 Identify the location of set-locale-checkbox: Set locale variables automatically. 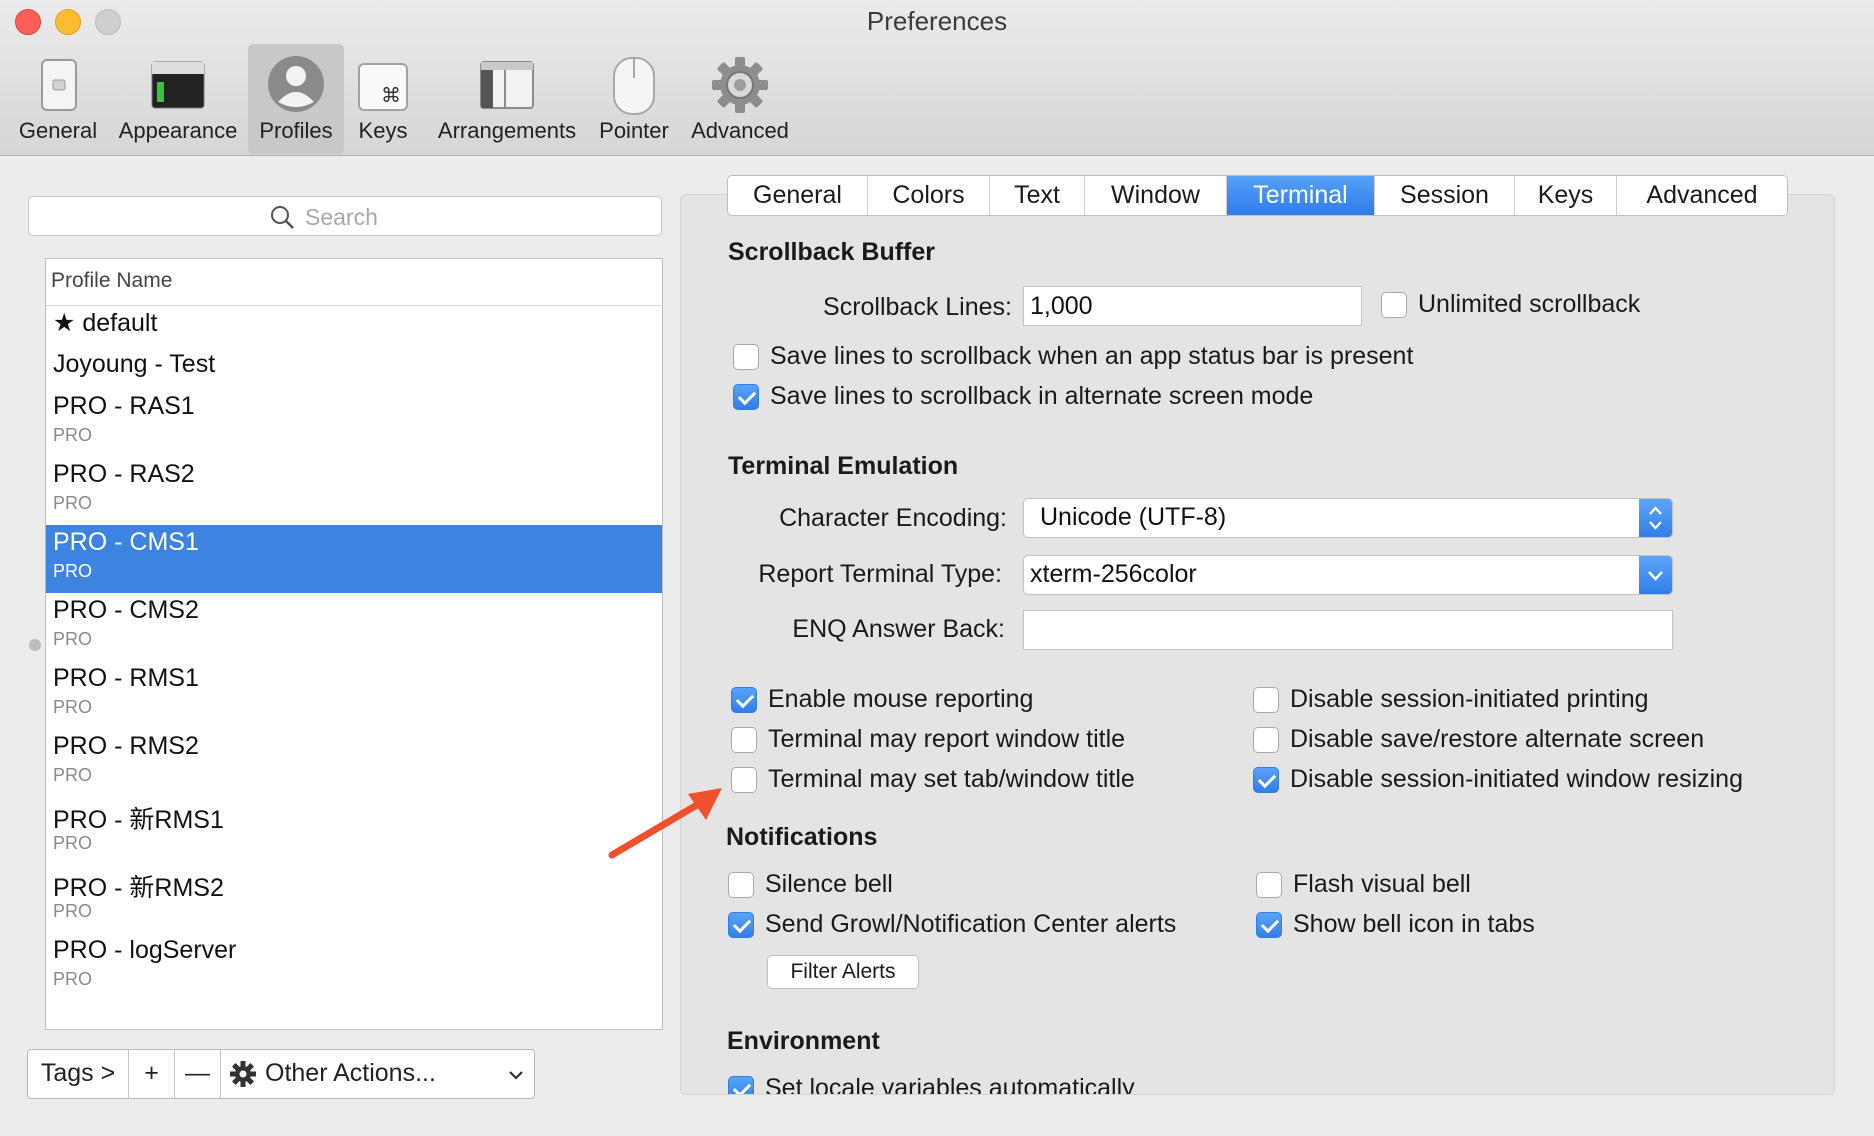
(931, 1084).